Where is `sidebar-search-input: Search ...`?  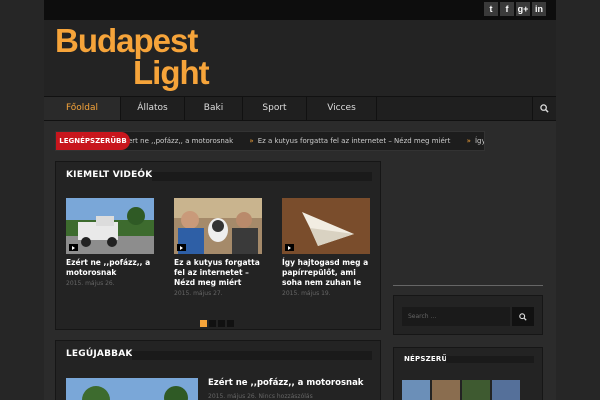
sidebar-search-input: Search ... is located at coordinates (456, 316).